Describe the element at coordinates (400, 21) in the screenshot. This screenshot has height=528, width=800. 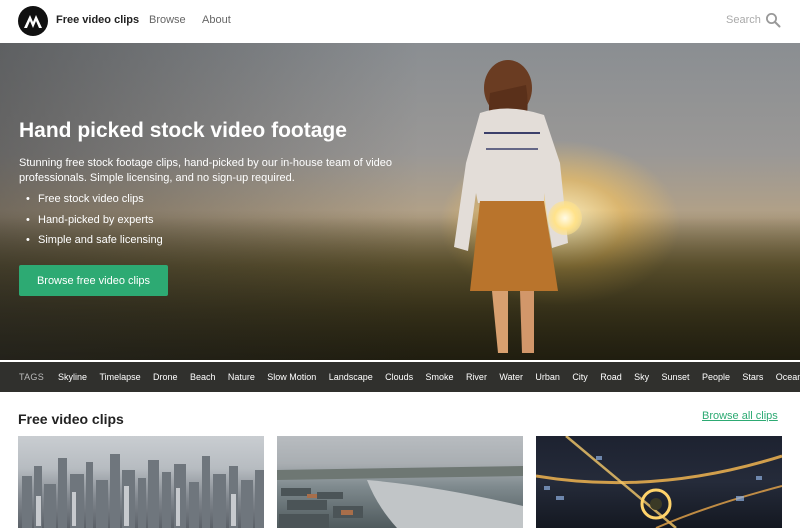
I see `top-nav: Free video clips Browse About Search` at that location.